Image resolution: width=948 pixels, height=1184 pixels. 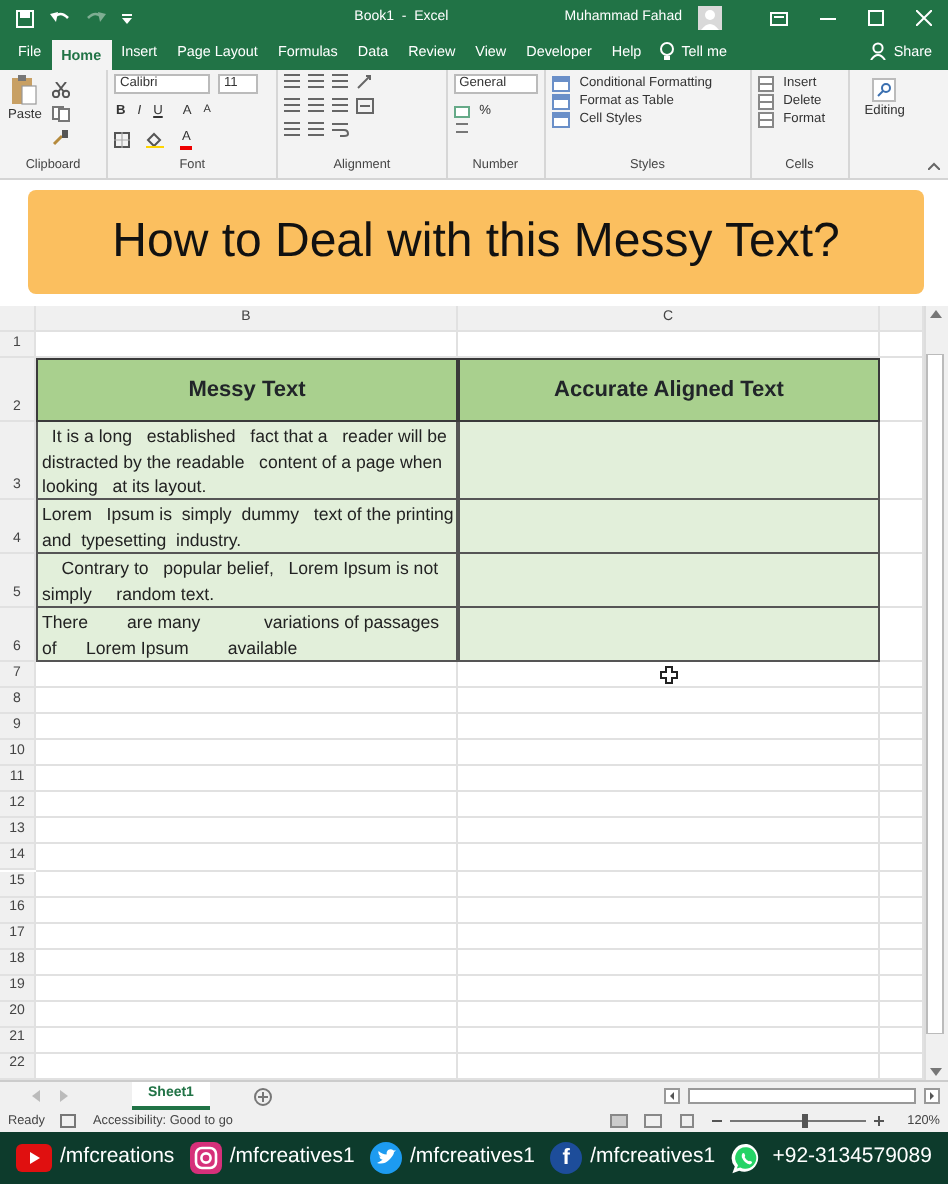 What do you see at coordinates (618, 1121) in the screenshot?
I see `normal-view-icon` at bounding box center [618, 1121].